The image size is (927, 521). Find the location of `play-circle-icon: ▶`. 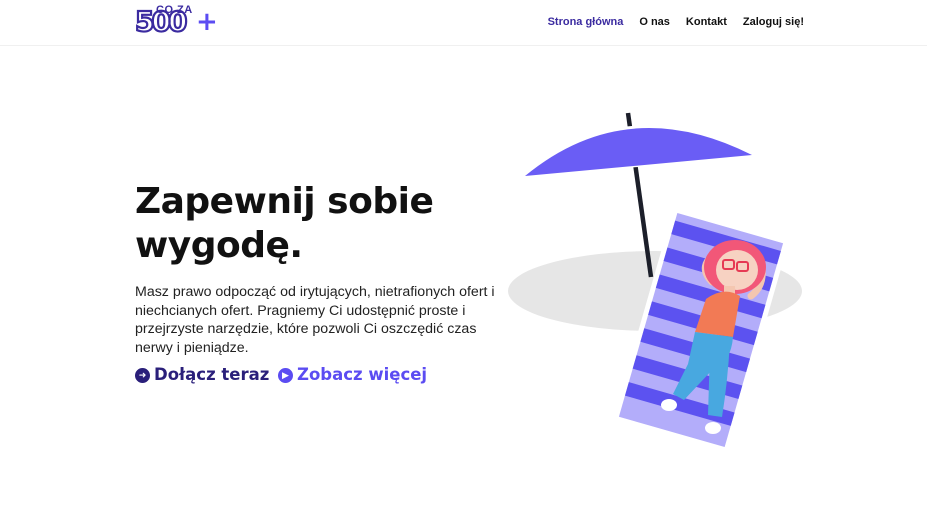

play-circle-icon: ▶ is located at coordinates (285, 375).